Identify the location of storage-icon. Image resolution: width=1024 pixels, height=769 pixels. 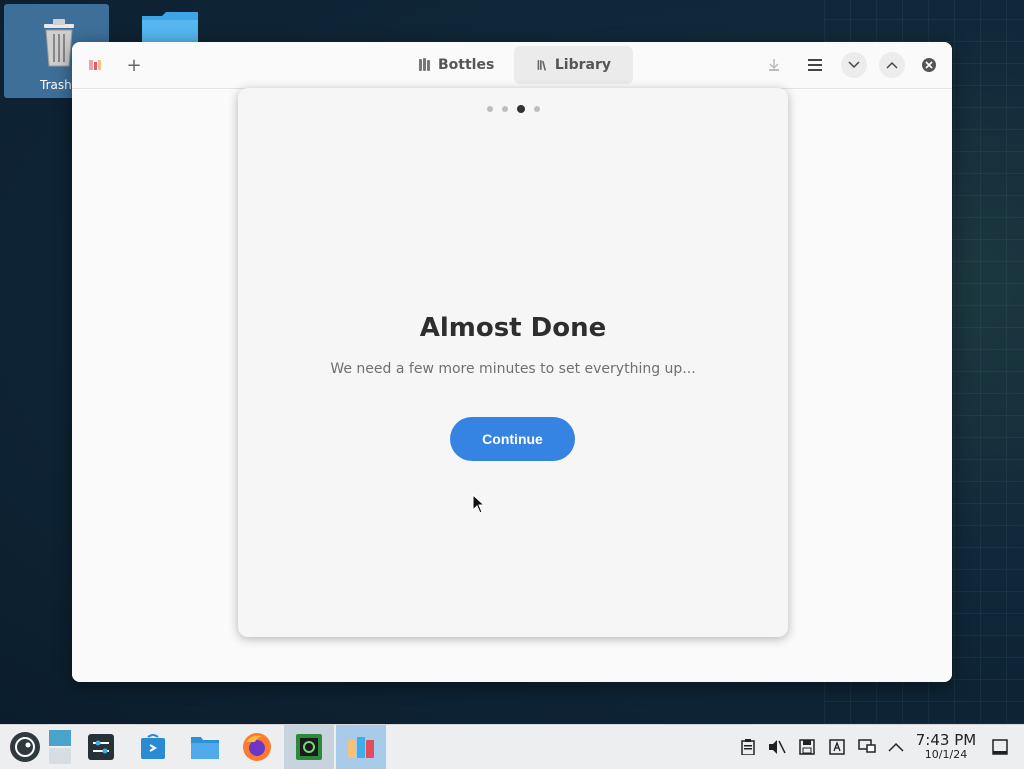
(807, 747).